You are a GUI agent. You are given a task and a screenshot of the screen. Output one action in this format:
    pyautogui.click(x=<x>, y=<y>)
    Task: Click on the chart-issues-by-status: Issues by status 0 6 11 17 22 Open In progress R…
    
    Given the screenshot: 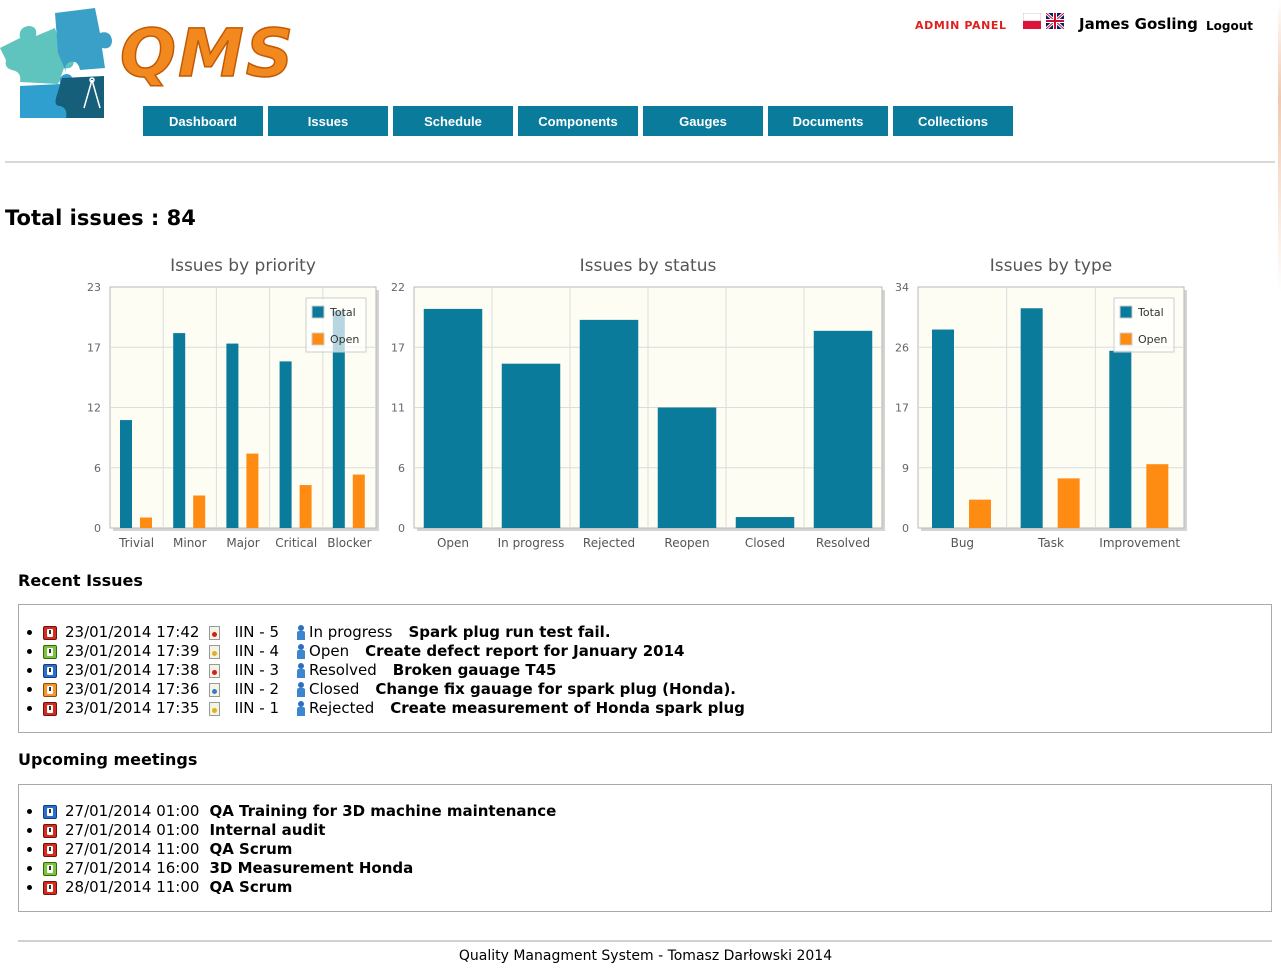 What is the action you would take?
    pyautogui.click(x=638, y=403)
    